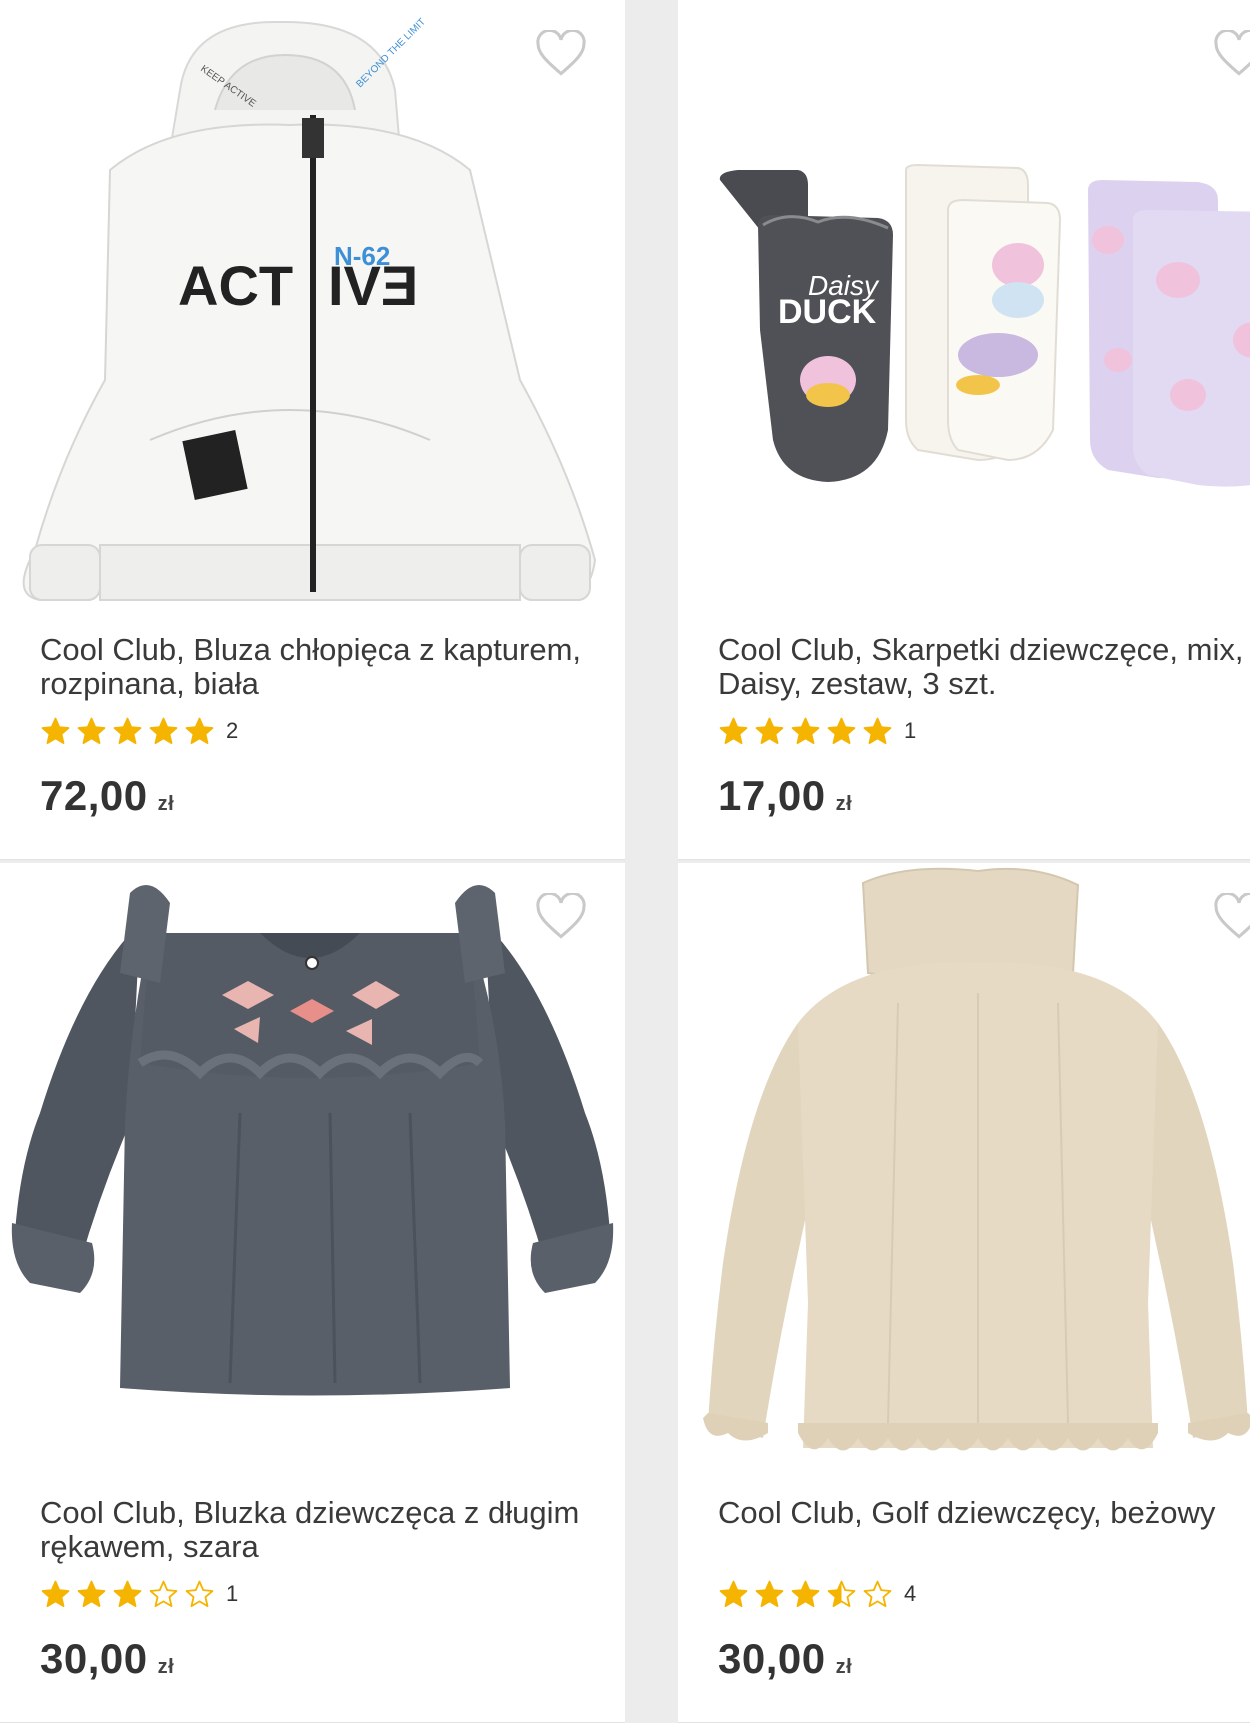  I want to click on star-half-icon, so click(841, 1593).